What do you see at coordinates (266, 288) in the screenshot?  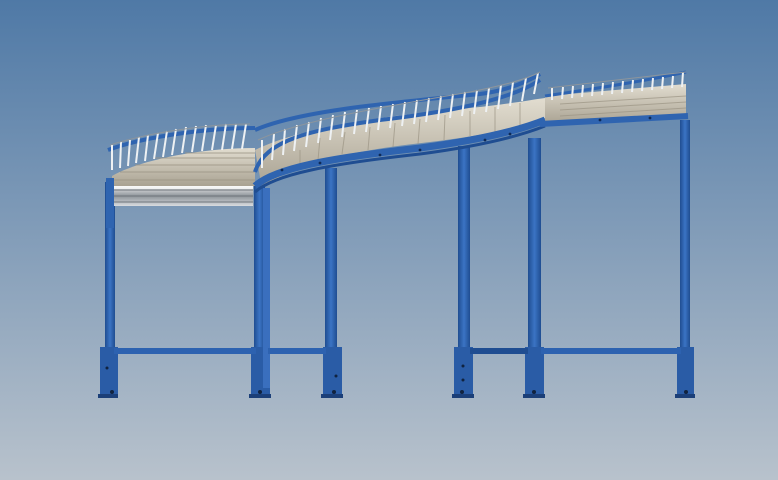 I see `support-leg` at bounding box center [266, 288].